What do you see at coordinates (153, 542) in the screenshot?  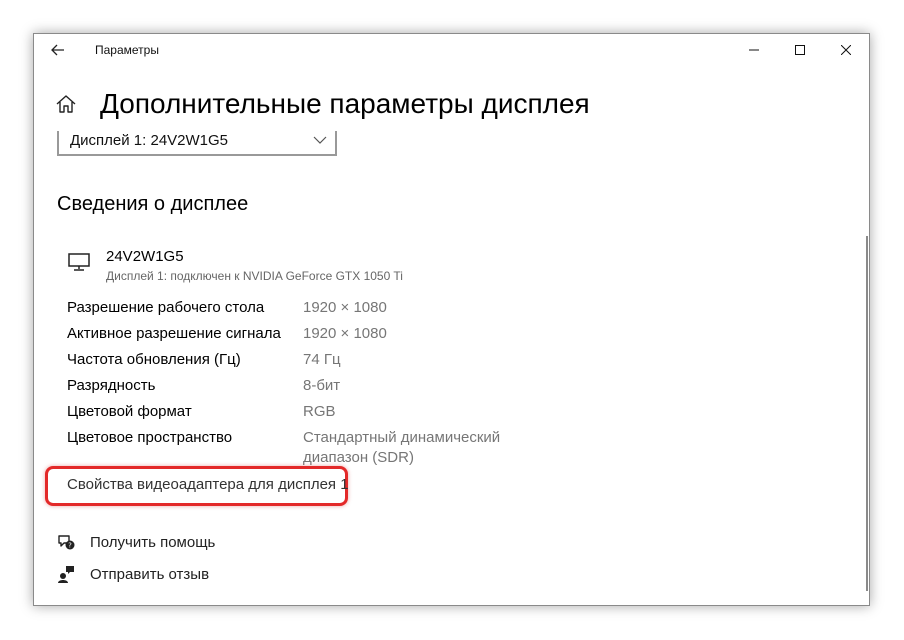 I see `get-help-label: Получить помощь` at bounding box center [153, 542].